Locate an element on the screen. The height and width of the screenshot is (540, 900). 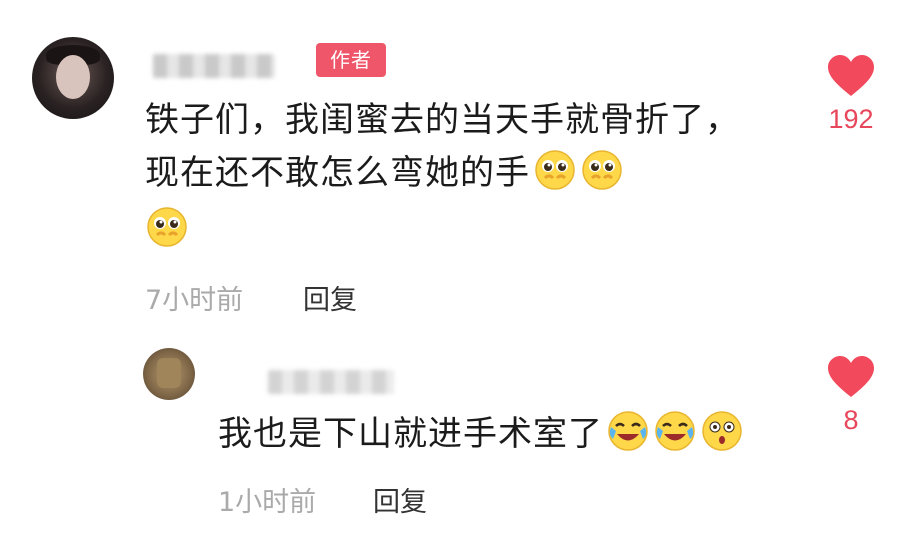
reply-username-blurred is located at coordinates (331, 382).